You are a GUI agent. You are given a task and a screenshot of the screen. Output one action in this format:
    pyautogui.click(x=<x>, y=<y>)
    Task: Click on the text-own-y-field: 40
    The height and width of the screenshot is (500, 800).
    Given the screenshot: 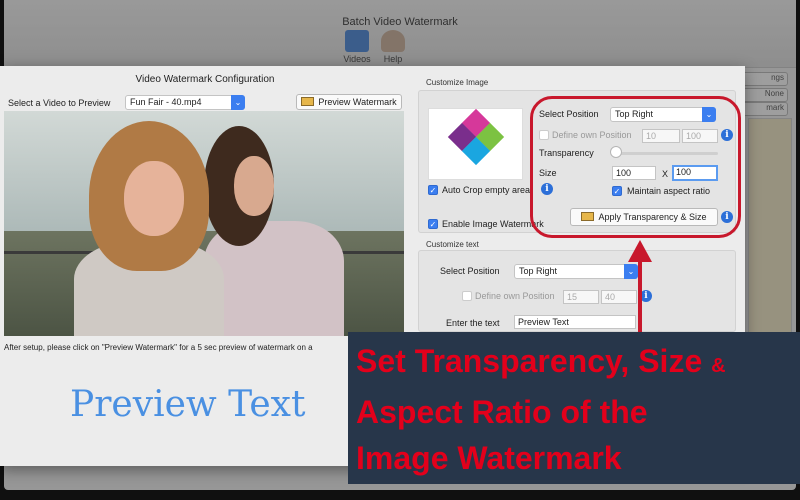 What is the action you would take?
    pyautogui.click(x=619, y=297)
    